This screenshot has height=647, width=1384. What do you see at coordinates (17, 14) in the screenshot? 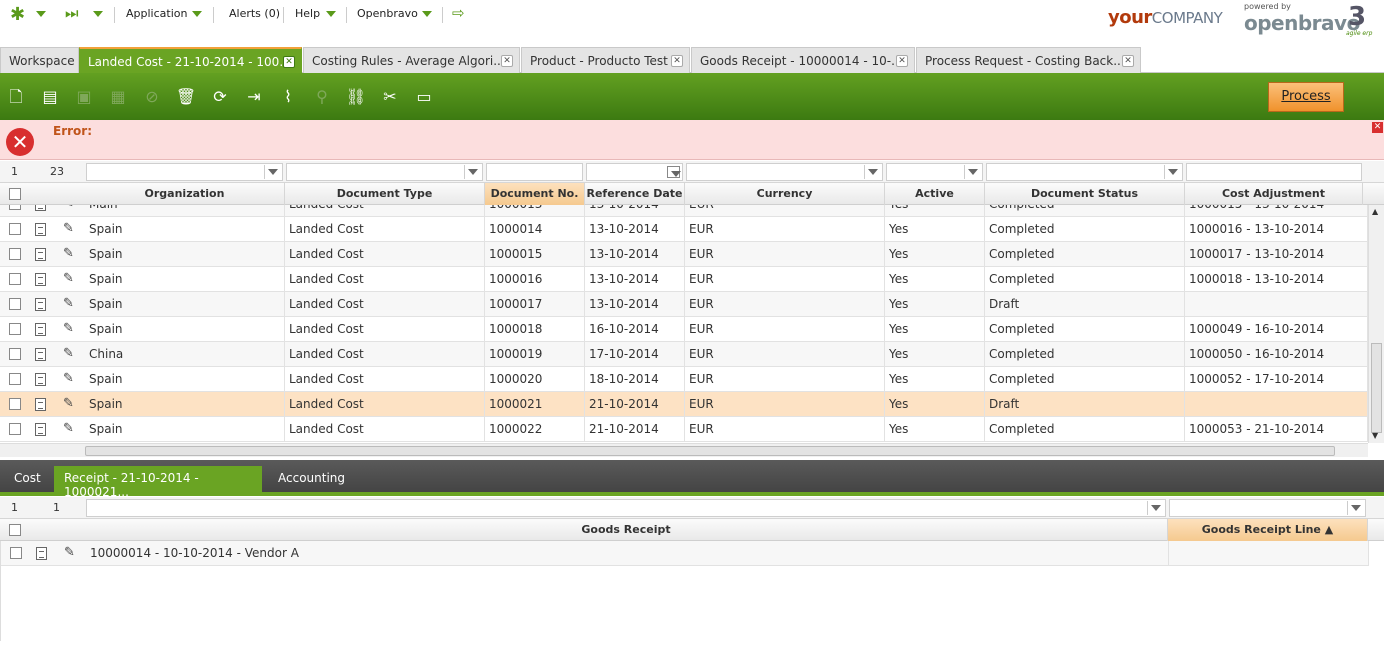
I see `quick-launch-icon: ✱` at bounding box center [17, 14].